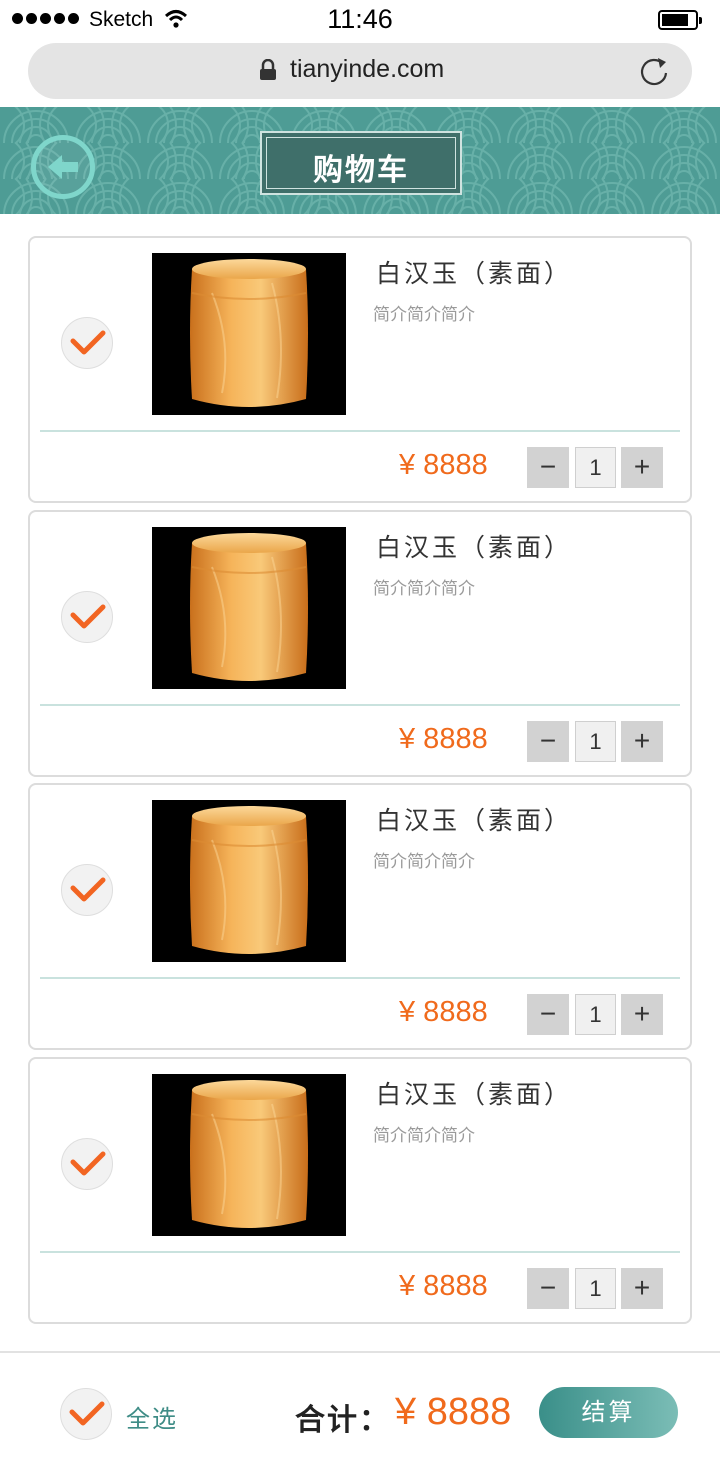  Describe the element at coordinates (361, 170) in the screenshot. I see `page-title: 购物车` at that location.